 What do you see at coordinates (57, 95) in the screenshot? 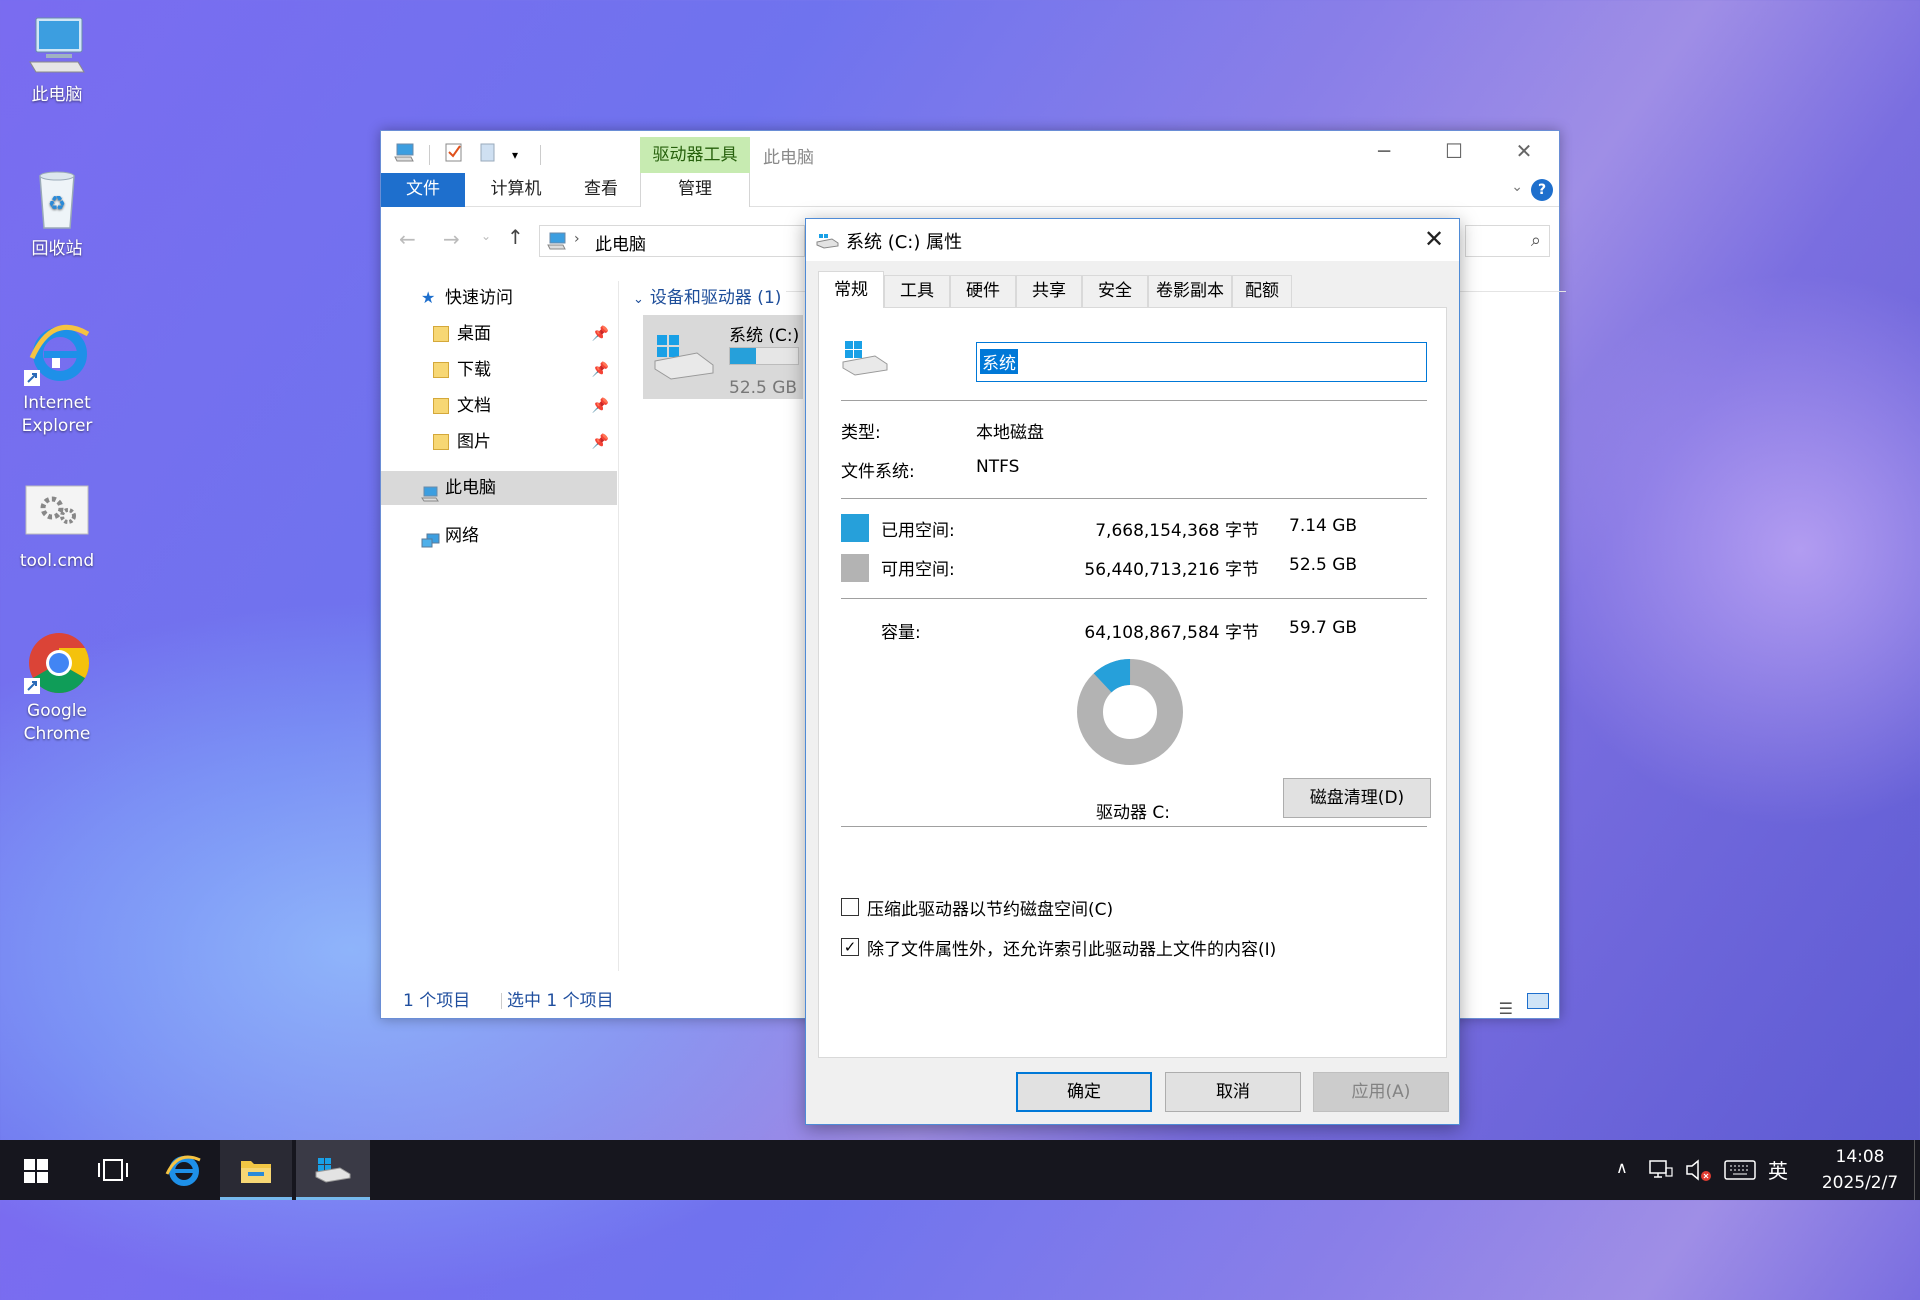
I see `desktop-icon-label: 此电脑` at bounding box center [57, 95].